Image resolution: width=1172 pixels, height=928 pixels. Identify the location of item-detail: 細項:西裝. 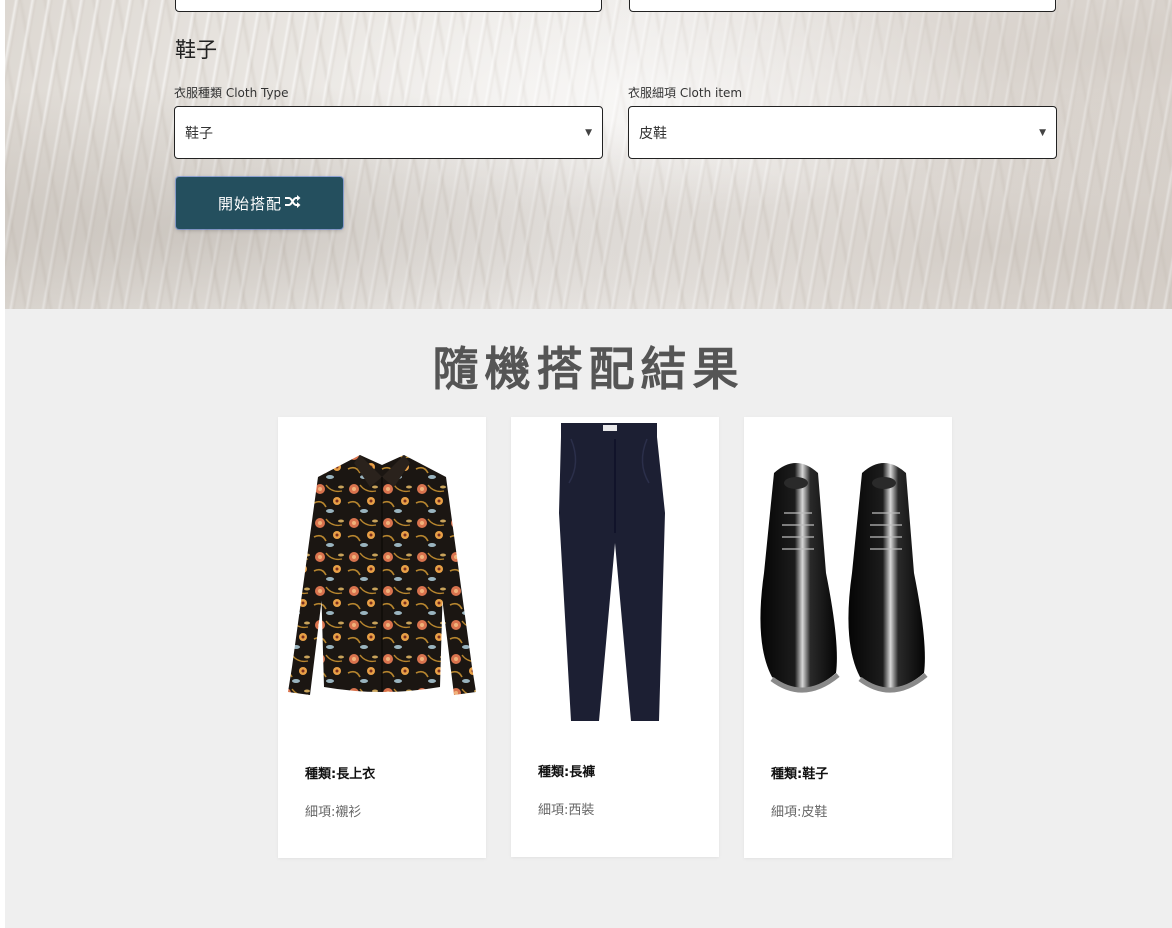
(566, 810).